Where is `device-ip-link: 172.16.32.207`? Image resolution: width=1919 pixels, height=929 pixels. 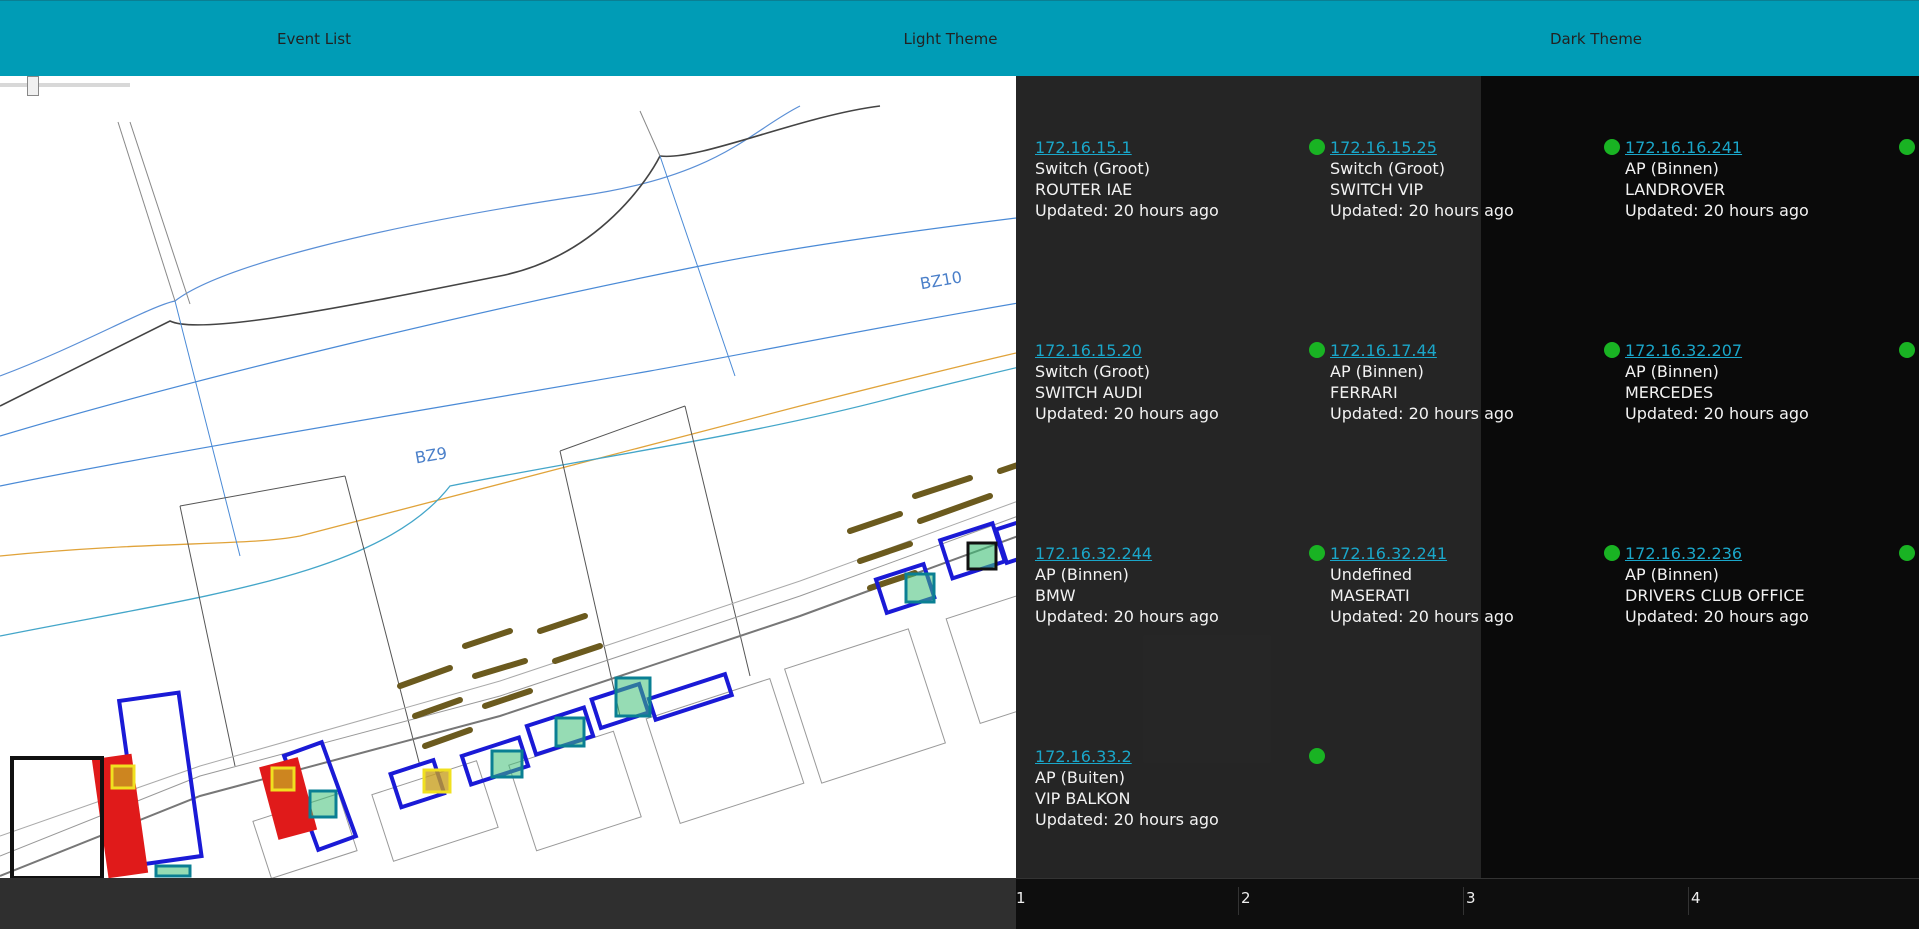 device-ip-link: 172.16.32.207 is located at coordinates (1683, 350).